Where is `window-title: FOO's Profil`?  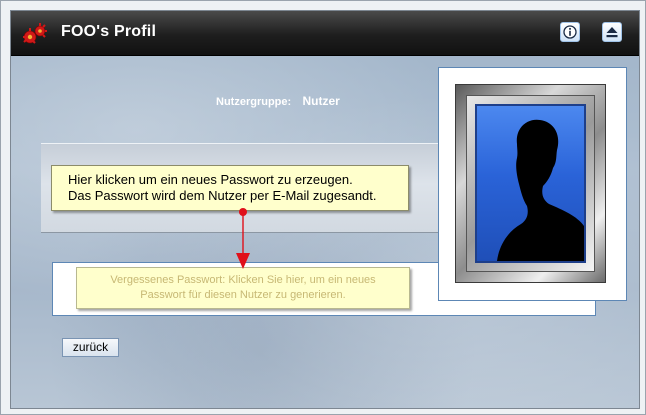 window-title: FOO's Profil is located at coordinates (109, 31).